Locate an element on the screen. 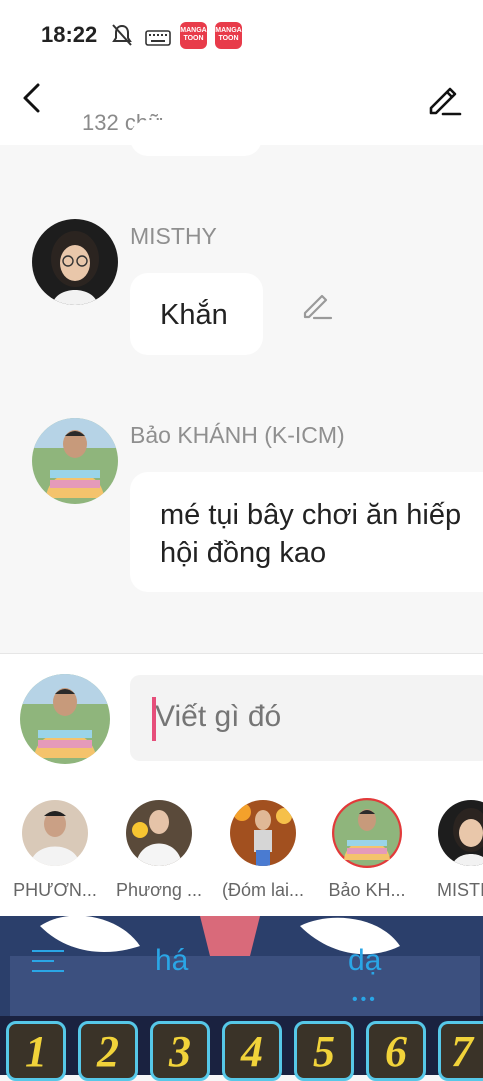  edit-message-icon is located at coordinates (317, 305).